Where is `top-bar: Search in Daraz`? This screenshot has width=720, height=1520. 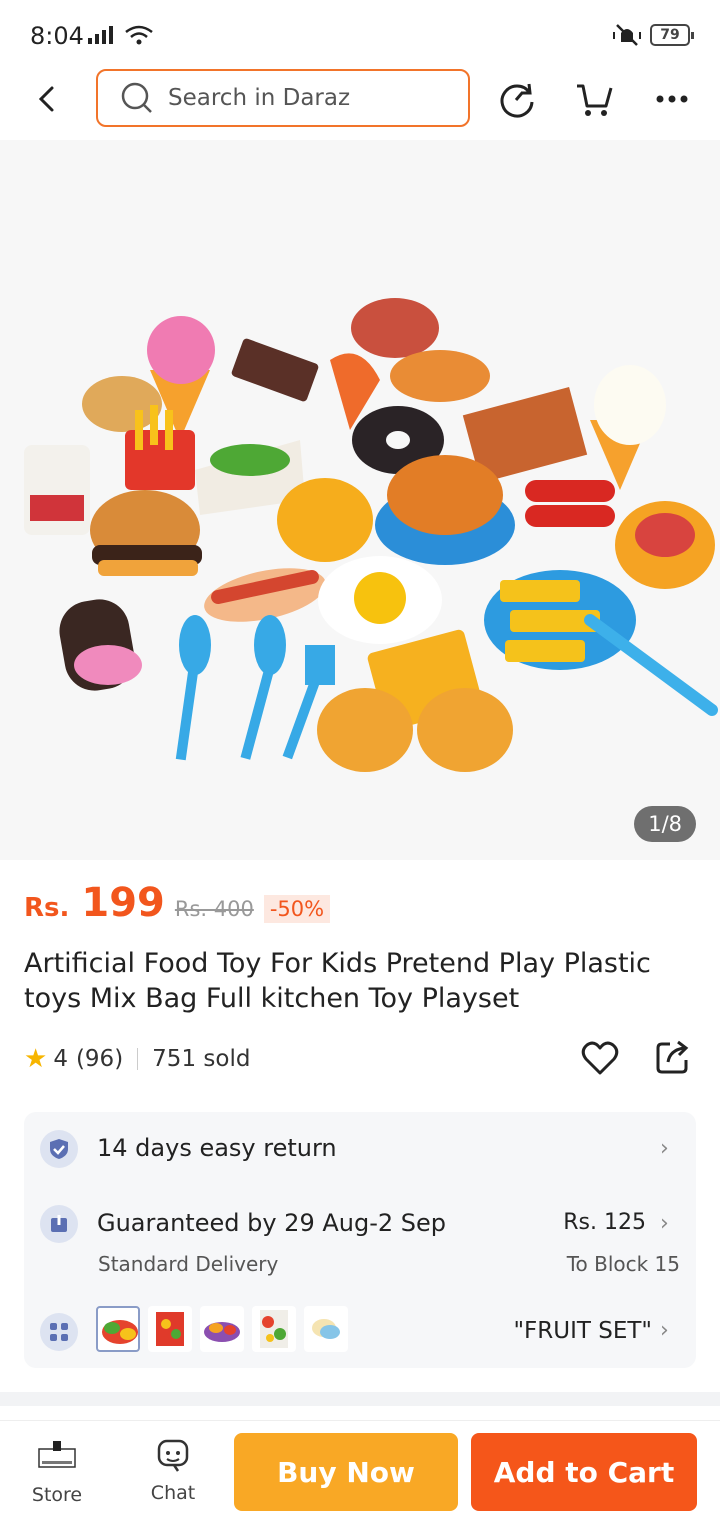
top-bar: Search in Daraz is located at coordinates (360, 102).